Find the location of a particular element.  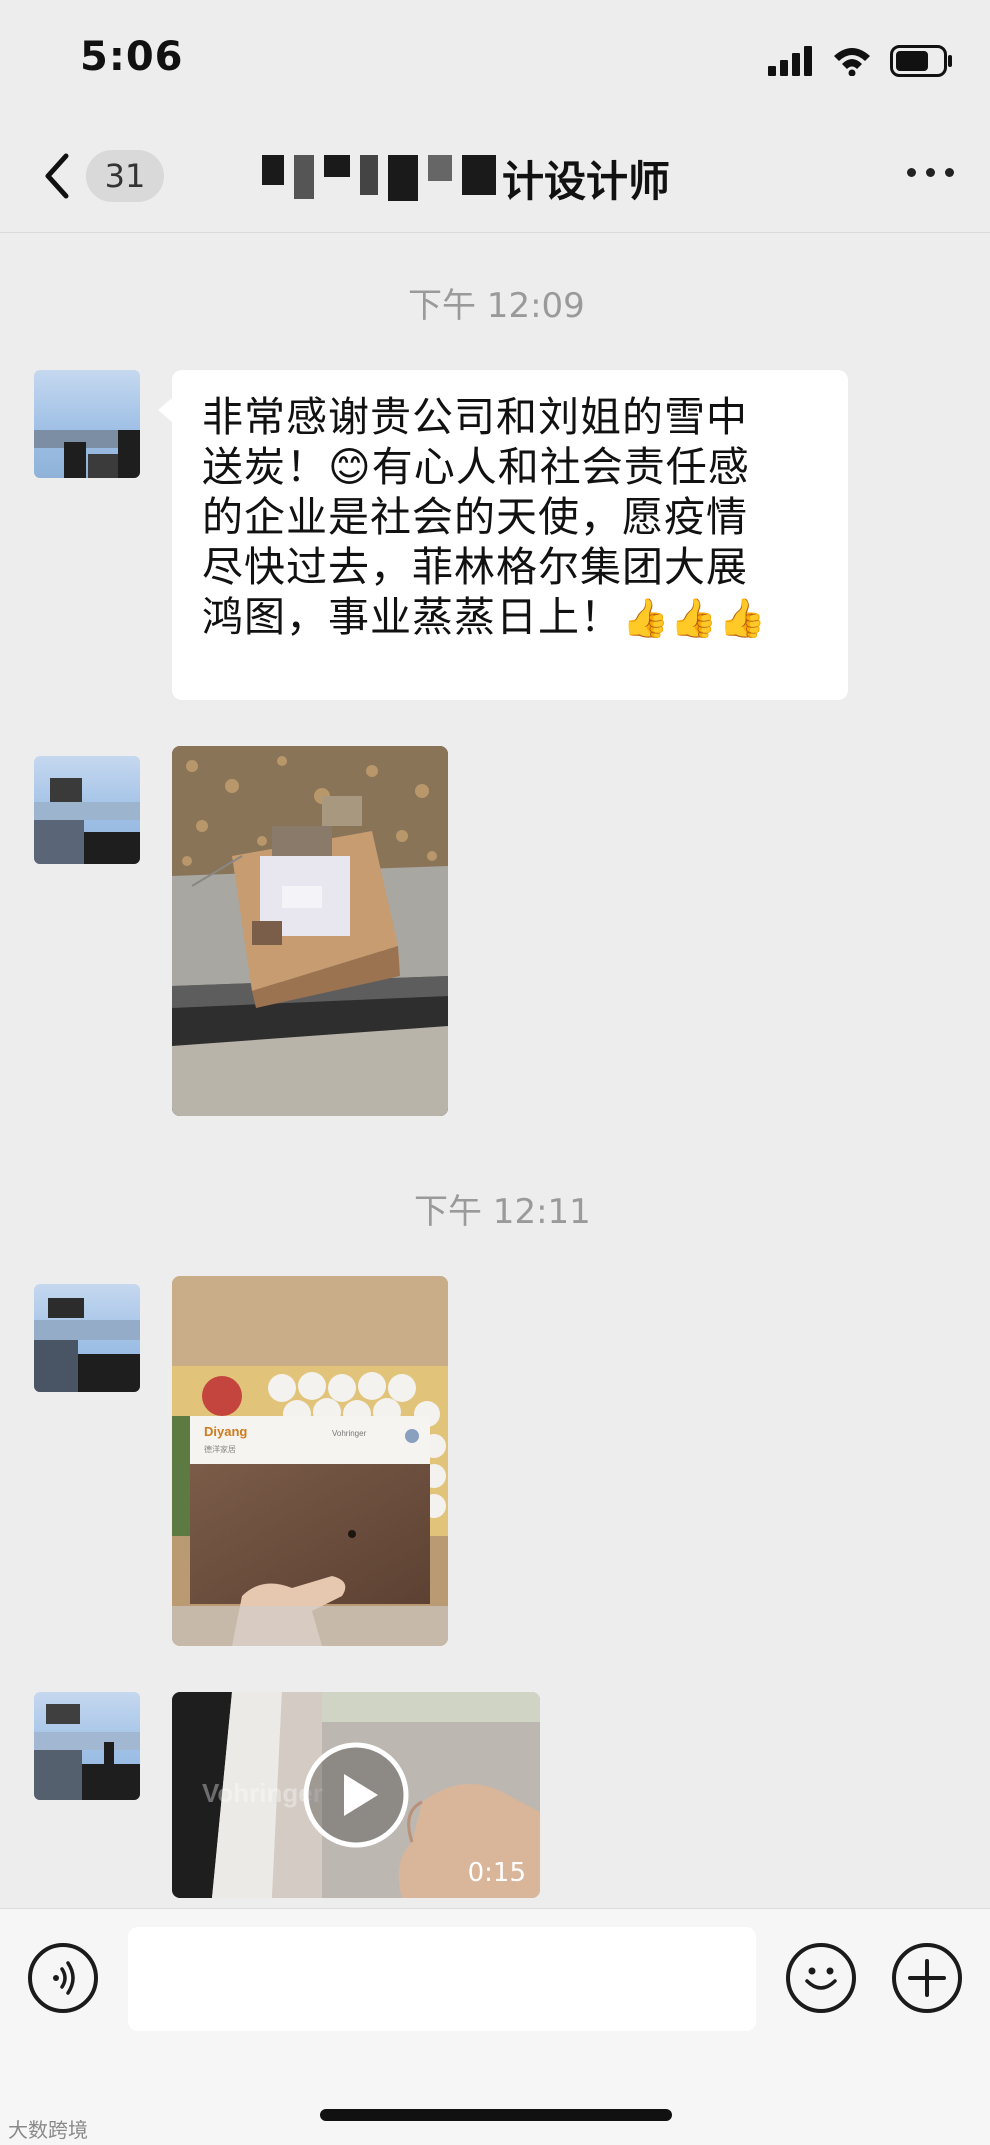

unread-count-badge: 31 is located at coordinates (125, 176).